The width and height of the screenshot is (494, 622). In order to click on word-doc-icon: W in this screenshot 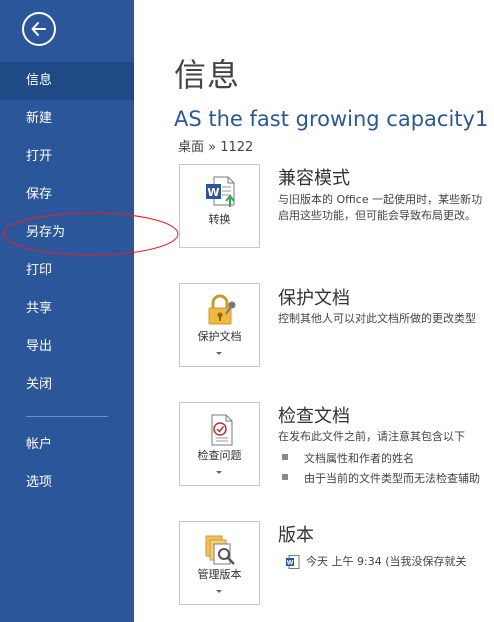, I will do `click(293, 562)`.